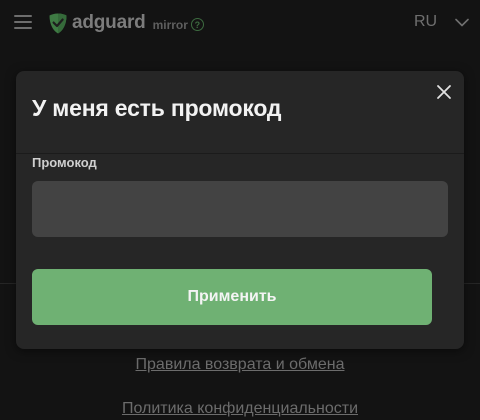 The image size is (480, 420). I want to click on promo-code-label: Промокод, so click(64, 162).